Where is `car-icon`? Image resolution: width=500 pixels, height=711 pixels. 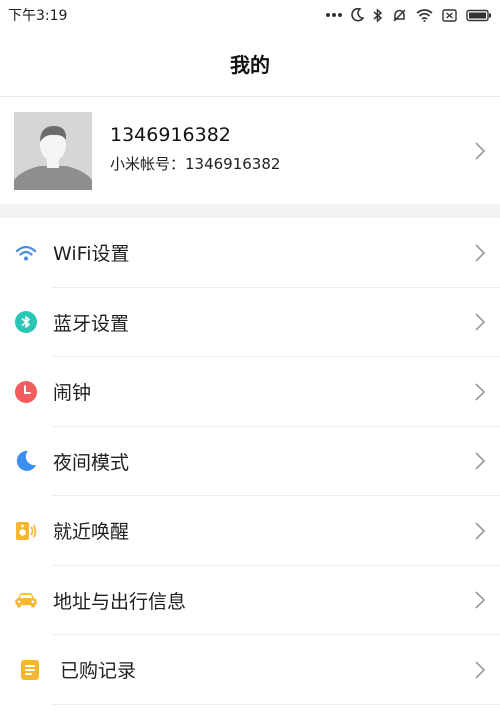
car-icon is located at coordinates (26, 600).